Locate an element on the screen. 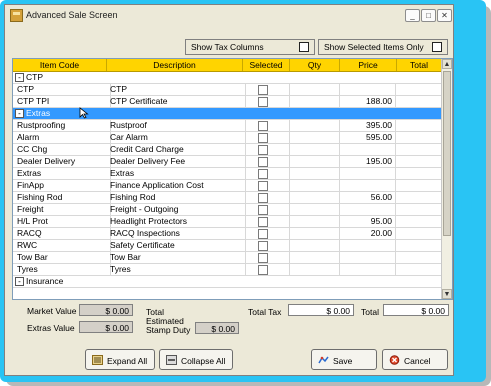 The image size is (491, 386). group-label: Insurance is located at coordinates (45, 281).